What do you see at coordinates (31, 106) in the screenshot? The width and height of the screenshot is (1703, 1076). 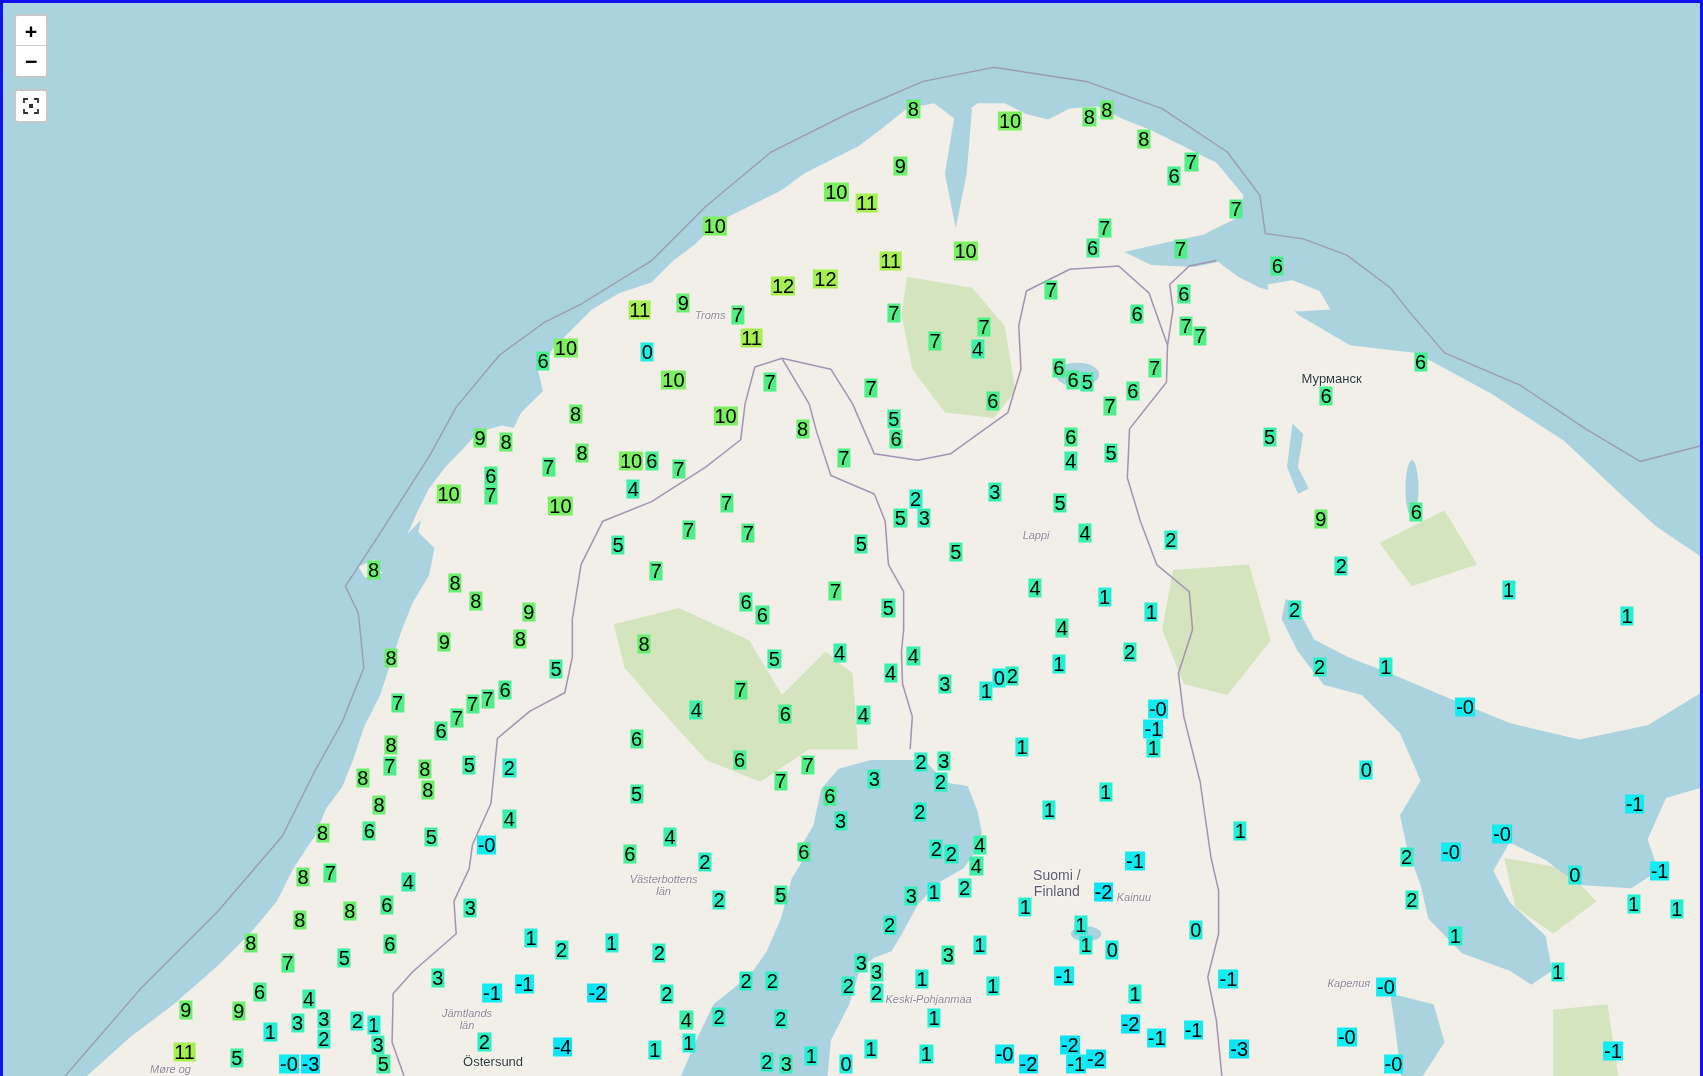 I see `fullscreen-button` at bounding box center [31, 106].